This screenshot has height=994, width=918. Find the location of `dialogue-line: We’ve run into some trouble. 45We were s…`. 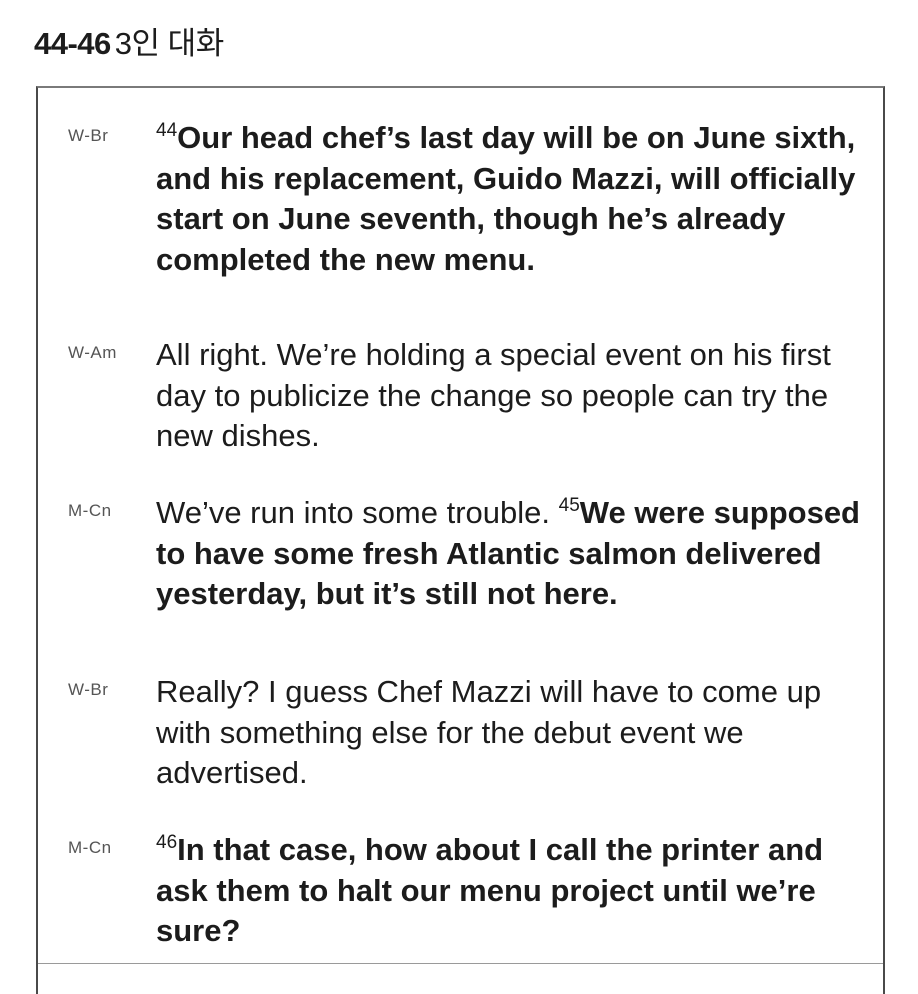

dialogue-line: We’ve run into some trouble. 45We were s… is located at coordinates (516, 554).